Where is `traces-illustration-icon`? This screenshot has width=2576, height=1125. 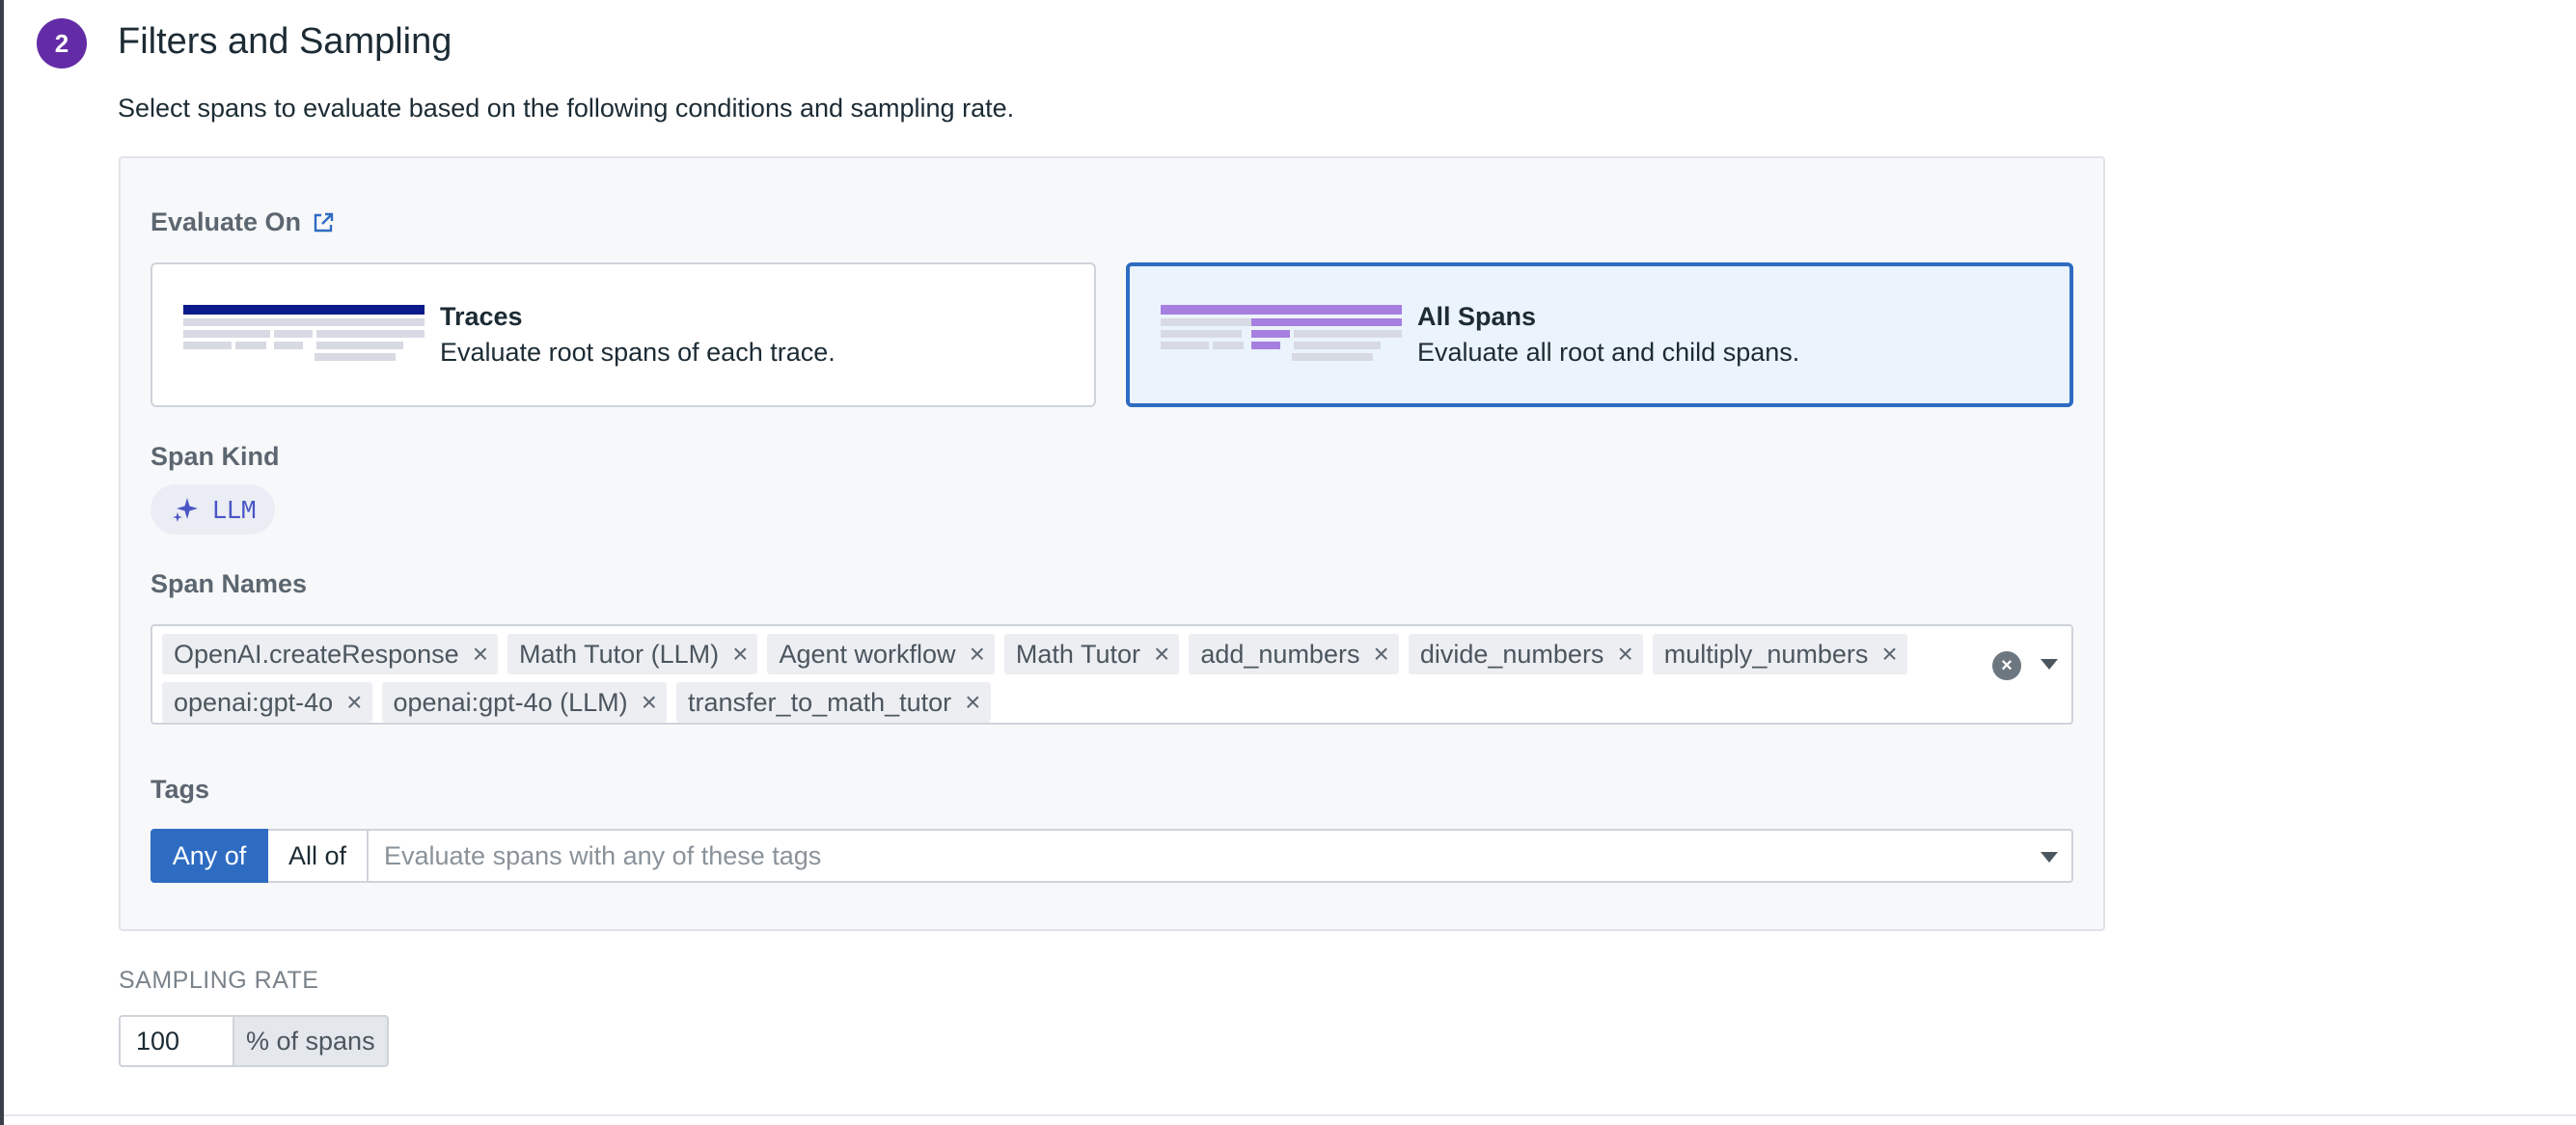 traces-illustration-icon is located at coordinates (304, 333).